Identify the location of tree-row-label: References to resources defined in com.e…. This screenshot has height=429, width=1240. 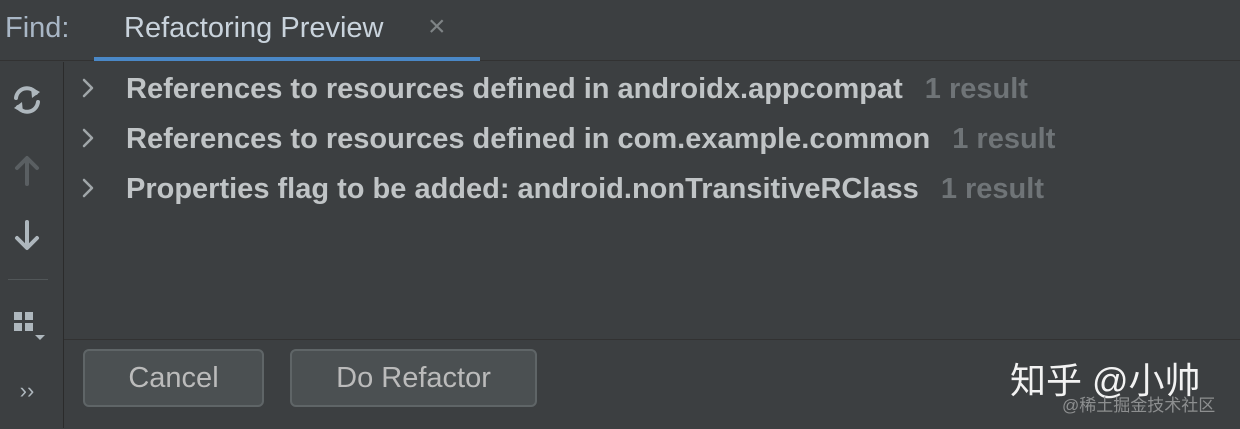
(528, 139).